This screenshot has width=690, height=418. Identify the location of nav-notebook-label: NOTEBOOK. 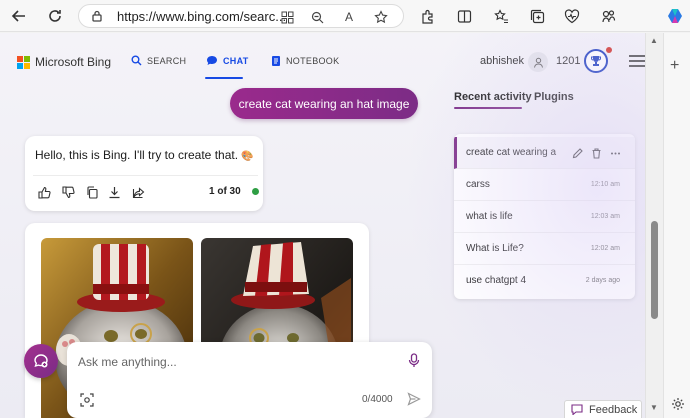
(313, 61).